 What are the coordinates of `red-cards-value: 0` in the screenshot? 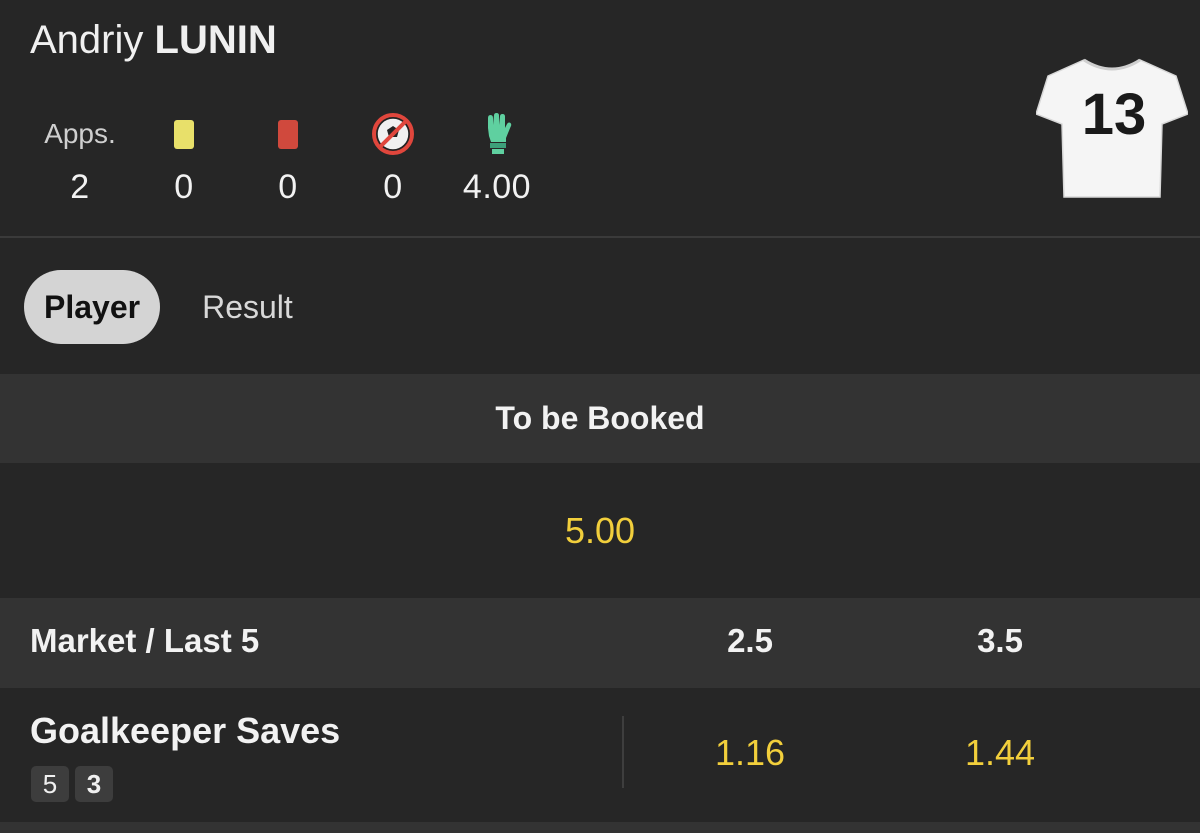 It's located at (288, 187).